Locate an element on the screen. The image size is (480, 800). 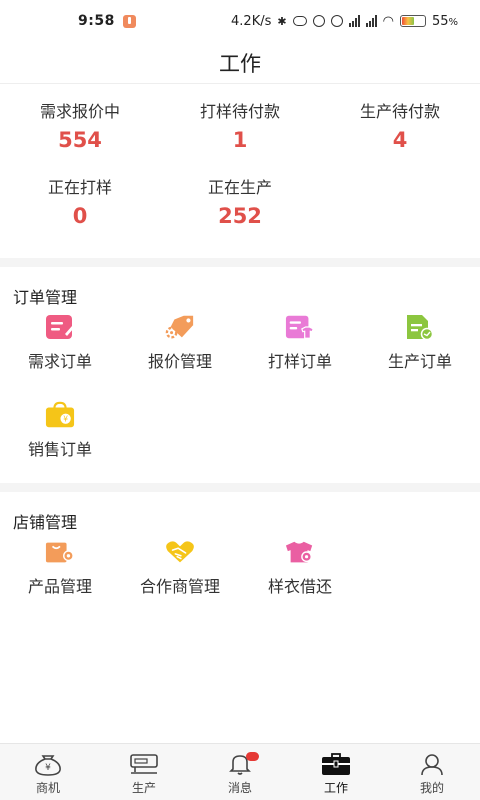
status-right: 4.2K/s ✱ ◠ 55% is located at coordinates (344, 21).